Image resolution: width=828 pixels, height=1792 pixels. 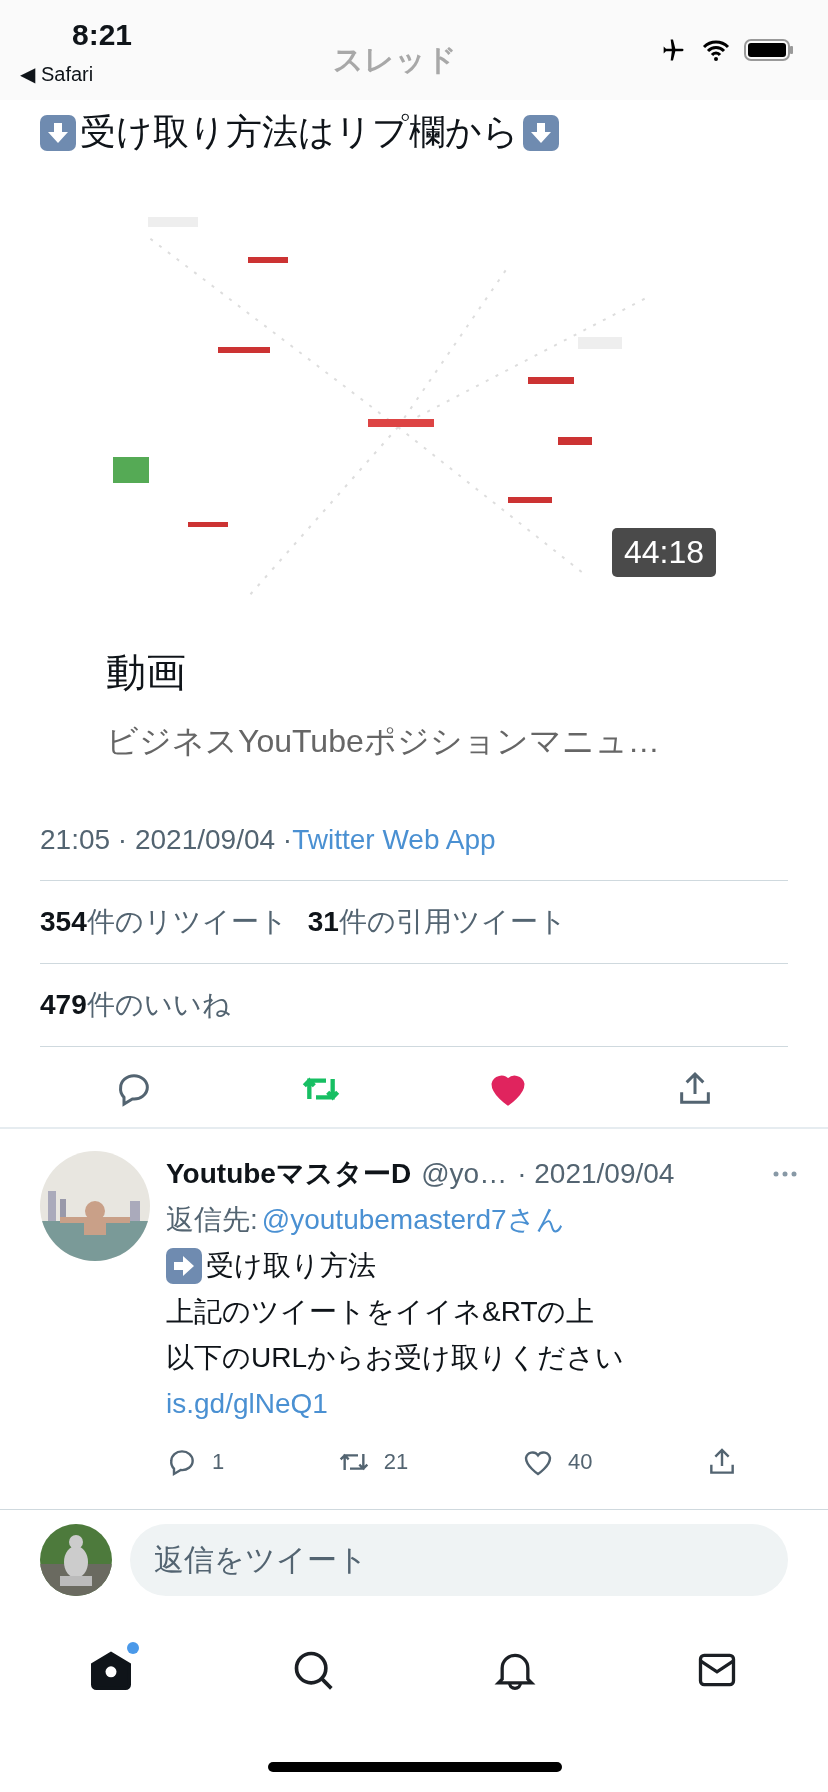 What do you see at coordinates (716, 50) in the screenshot?
I see `wifi-icon` at bounding box center [716, 50].